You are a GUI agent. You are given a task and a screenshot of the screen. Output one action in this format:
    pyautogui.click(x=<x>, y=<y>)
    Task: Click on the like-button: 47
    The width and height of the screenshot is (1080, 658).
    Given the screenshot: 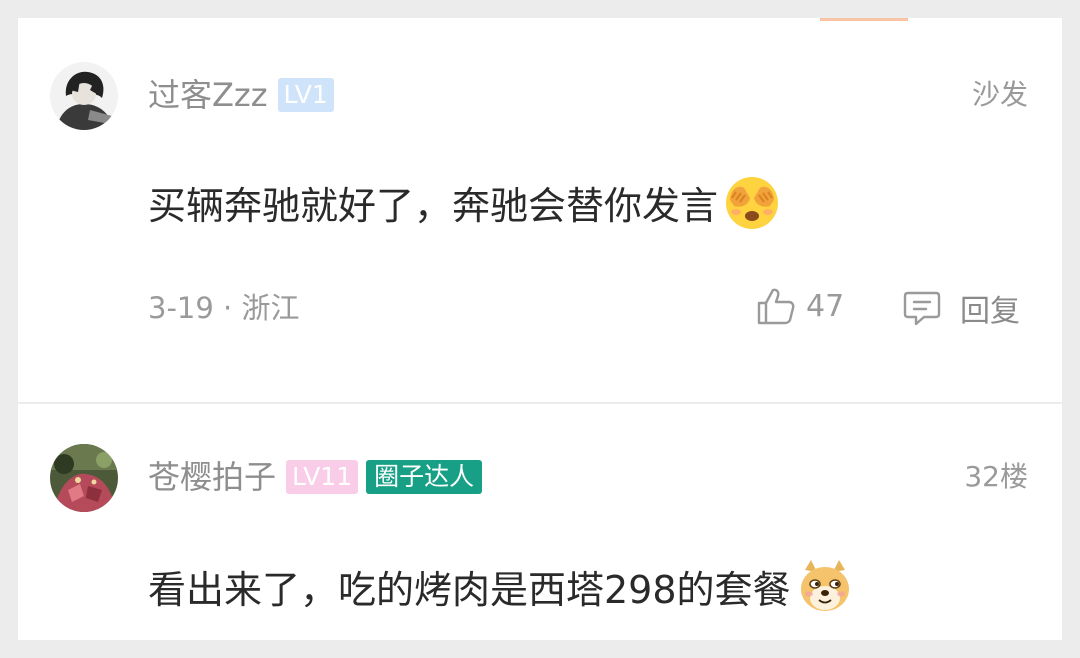 What is the action you would take?
    pyautogui.click(x=800, y=306)
    